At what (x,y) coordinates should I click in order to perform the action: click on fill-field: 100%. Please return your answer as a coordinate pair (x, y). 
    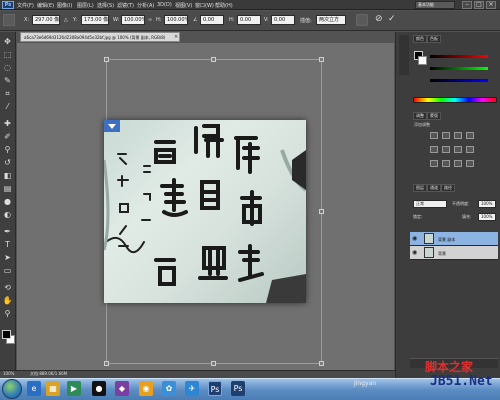
    Looking at the image, I should click on (487, 217).